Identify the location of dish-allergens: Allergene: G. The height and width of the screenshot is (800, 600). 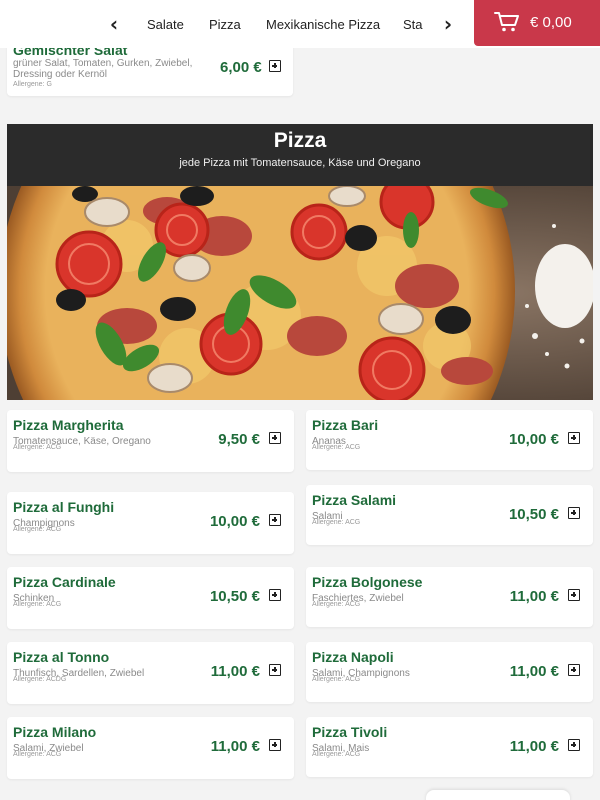
(32, 84).